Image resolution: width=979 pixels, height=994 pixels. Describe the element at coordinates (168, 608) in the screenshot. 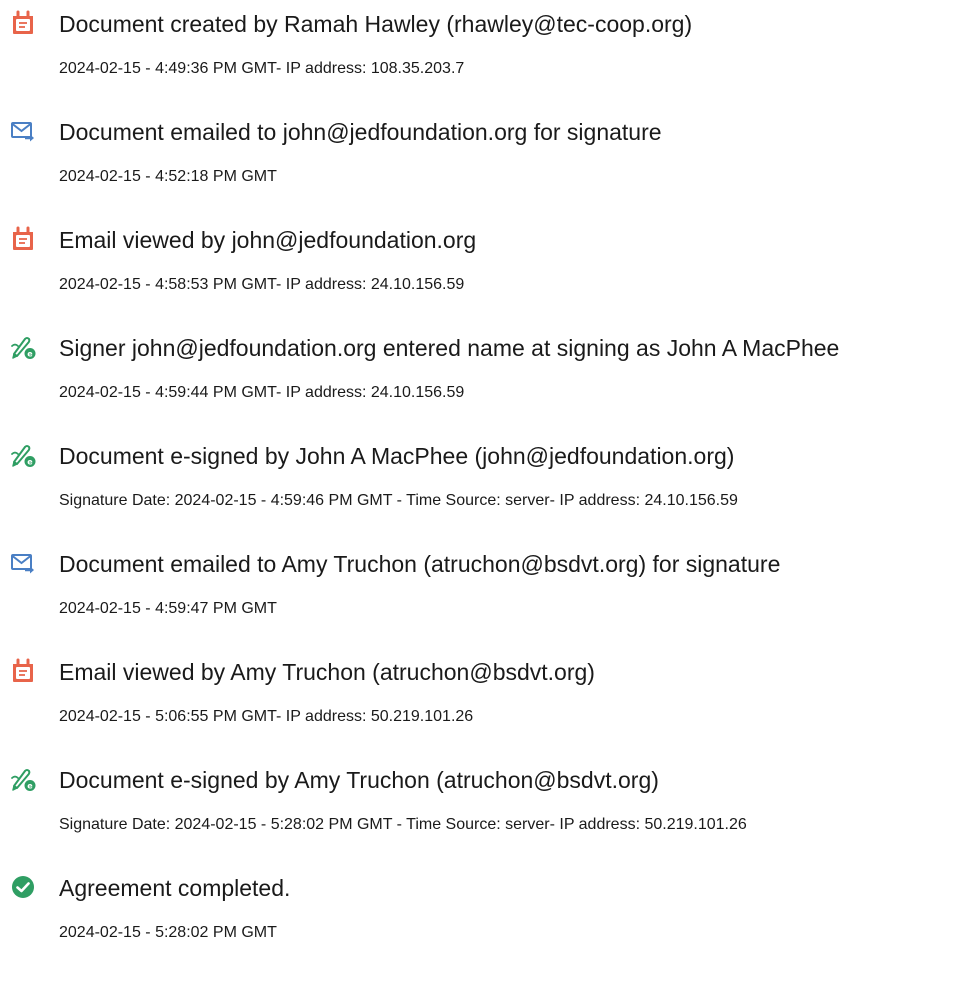

I see `event-detail: 2024-02-15 - 4:59:47 PM GMT` at that location.